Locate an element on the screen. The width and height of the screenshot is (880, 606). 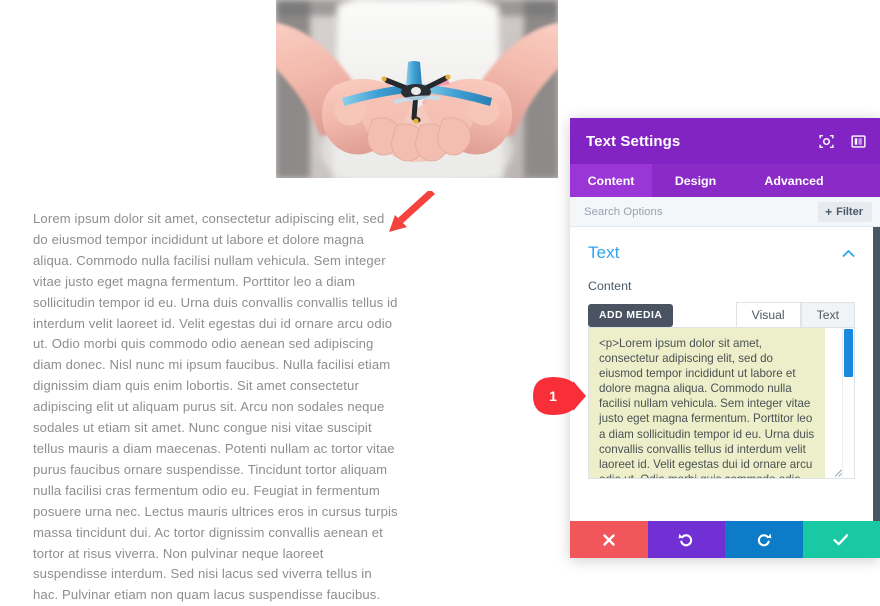
modal-titlebar: Text Settings is located at coordinates (725, 141).